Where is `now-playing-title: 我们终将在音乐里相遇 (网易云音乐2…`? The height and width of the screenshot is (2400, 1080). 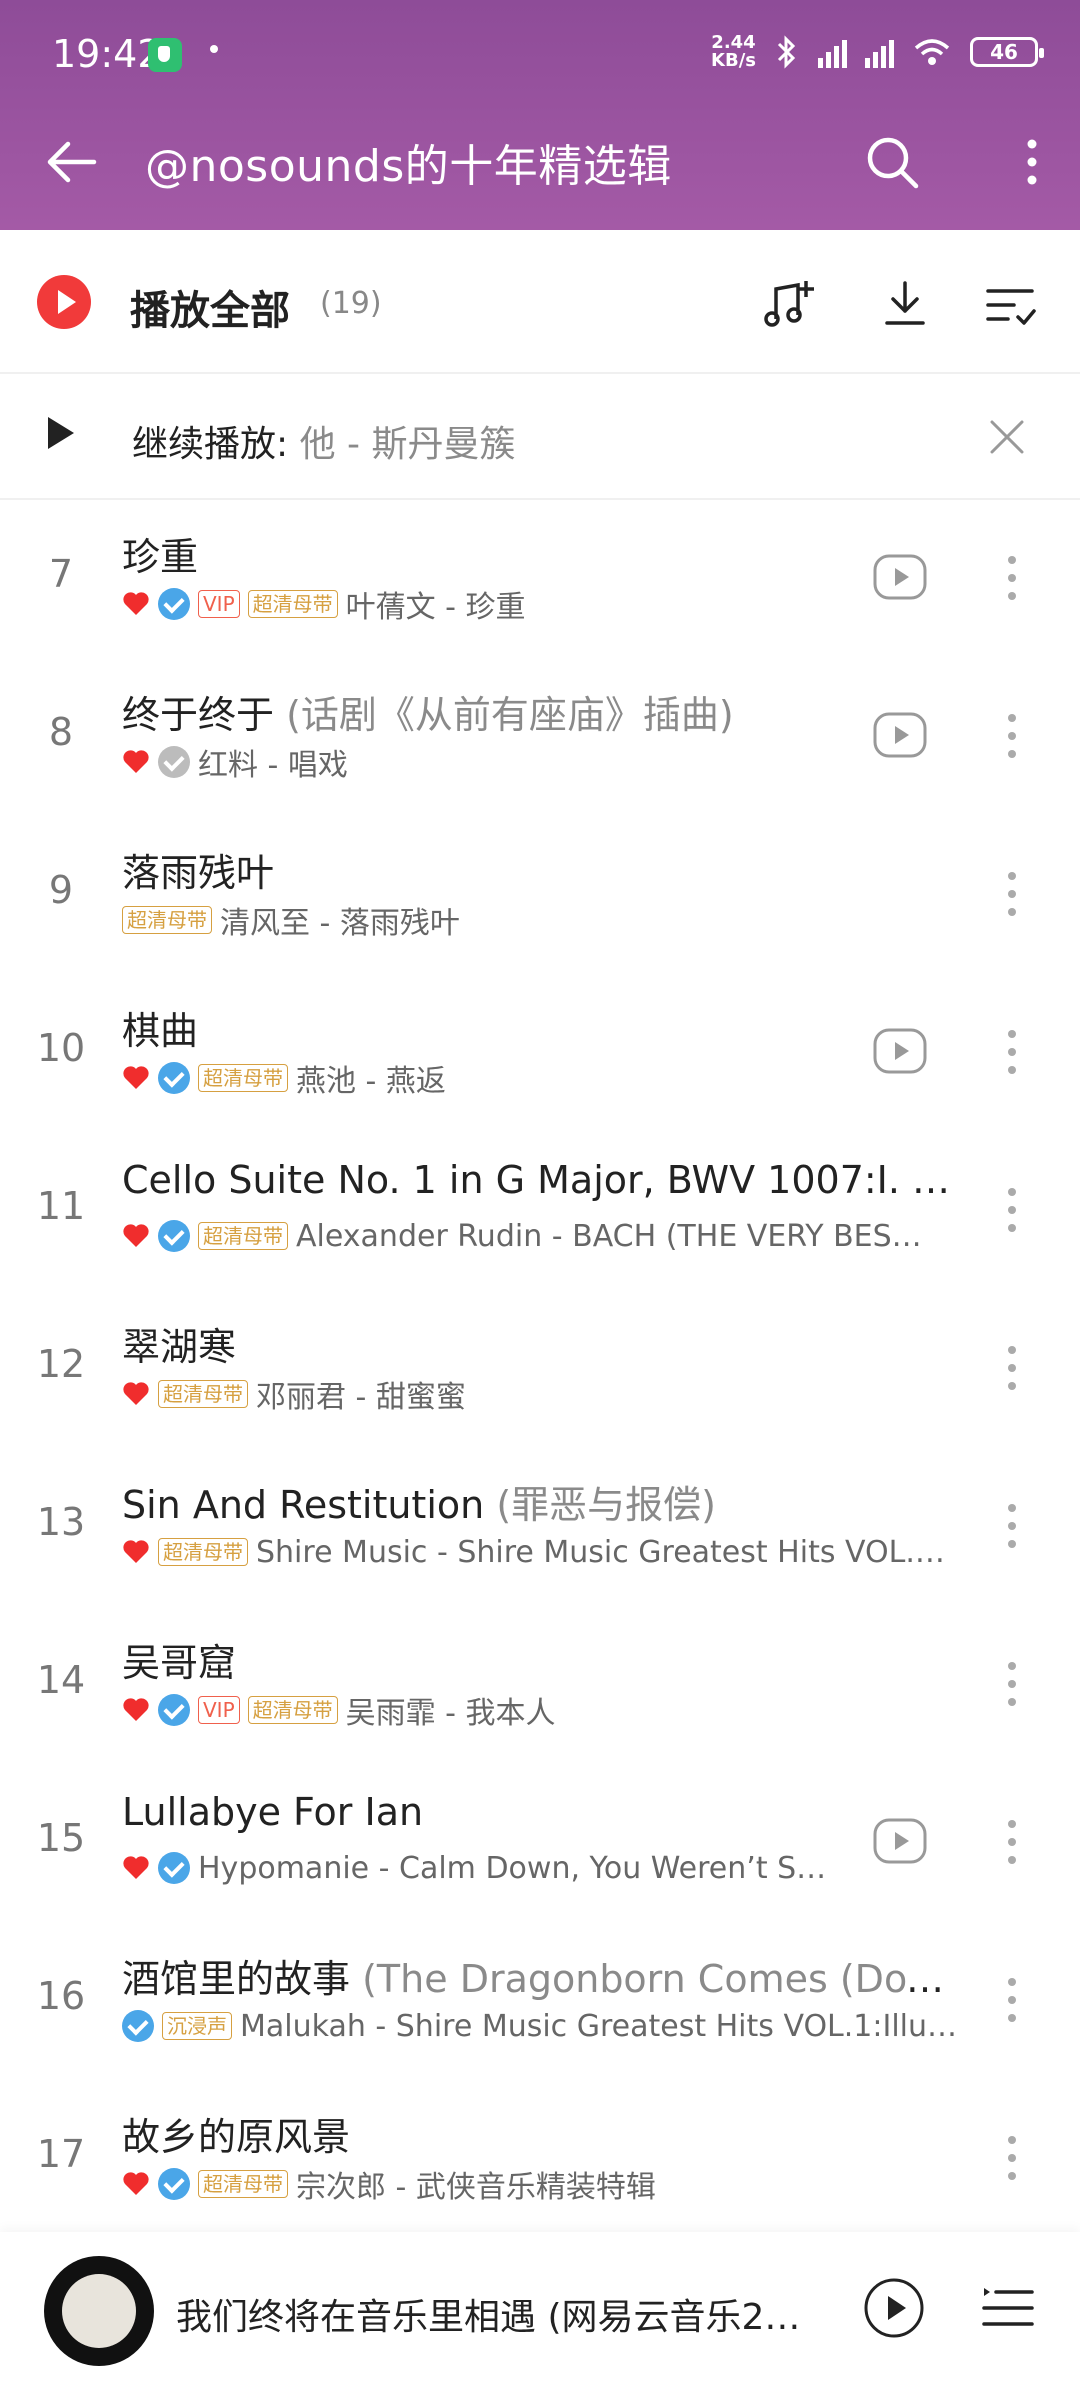
now-playing-title: 我们终将在音乐里相遇 (网易云音乐2… is located at coordinates (496, 2314).